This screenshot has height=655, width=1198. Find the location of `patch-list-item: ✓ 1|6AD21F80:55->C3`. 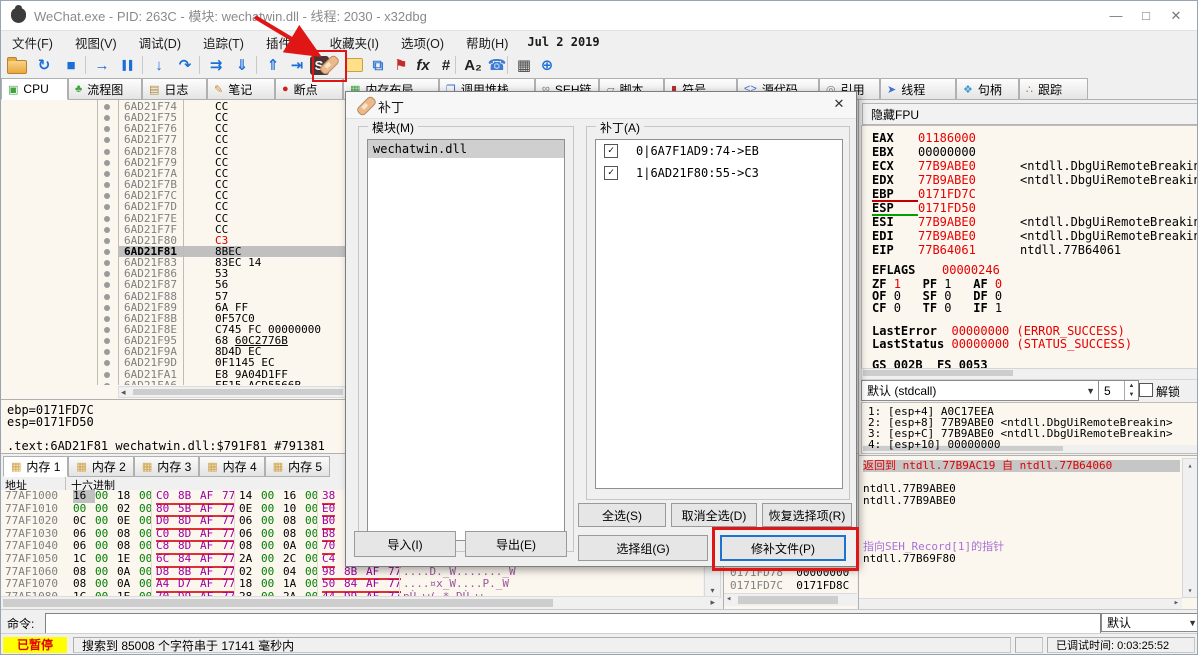

patch-list-item: ✓ 1|6AD21F80:55->C3 is located at coordinates (719, 173).